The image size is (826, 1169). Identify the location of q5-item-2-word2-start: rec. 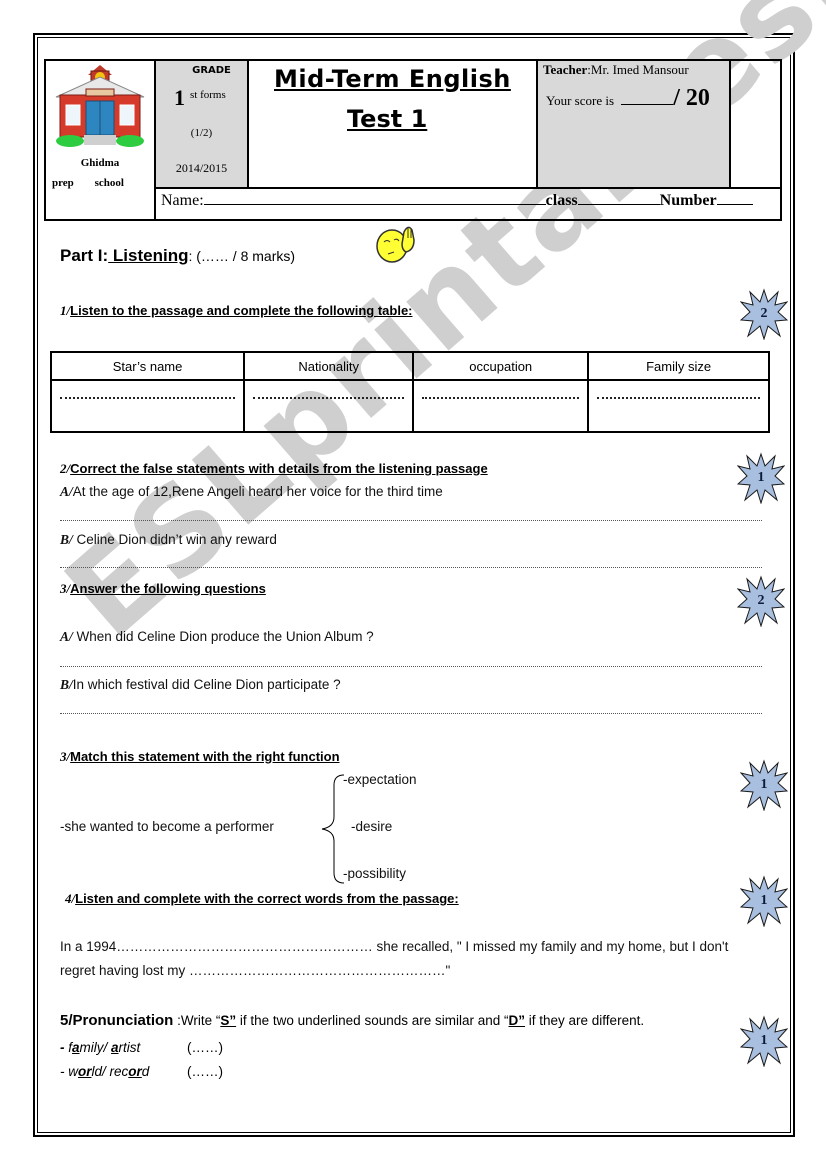
(119, 1071).